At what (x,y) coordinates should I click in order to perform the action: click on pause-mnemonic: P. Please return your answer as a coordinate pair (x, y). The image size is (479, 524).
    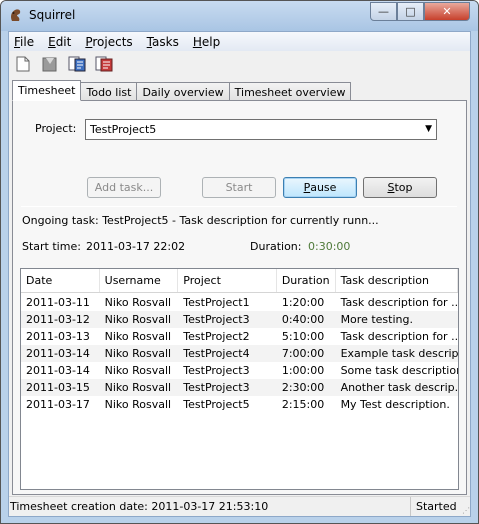
    Looking at the image, I should click on (307, 187).